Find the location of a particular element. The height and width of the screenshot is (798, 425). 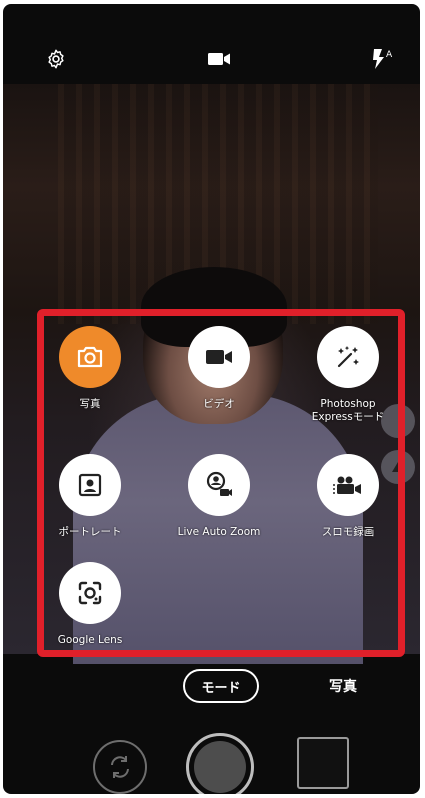

slow-motion-icon is located at coordinates (347, 485).